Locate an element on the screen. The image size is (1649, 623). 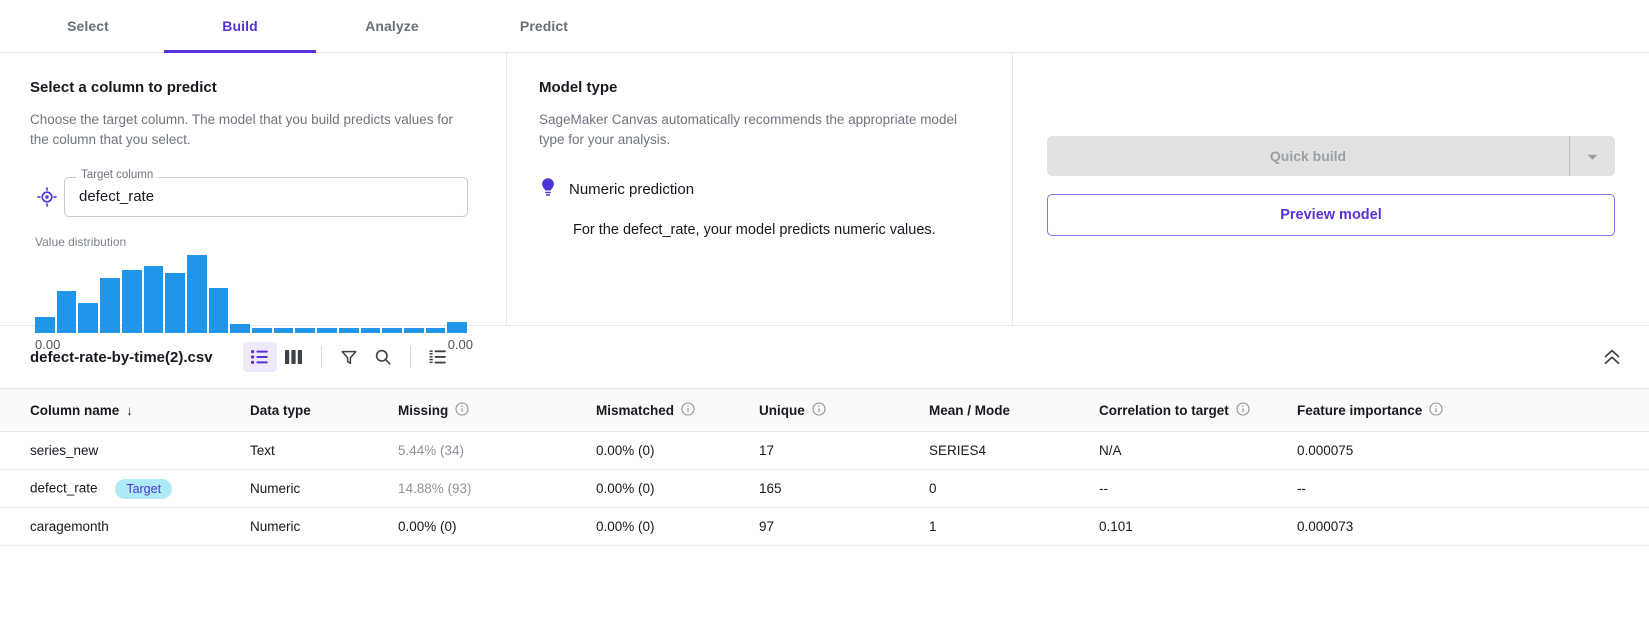
cell-unique: 97 is located at coordinates (844, 526).